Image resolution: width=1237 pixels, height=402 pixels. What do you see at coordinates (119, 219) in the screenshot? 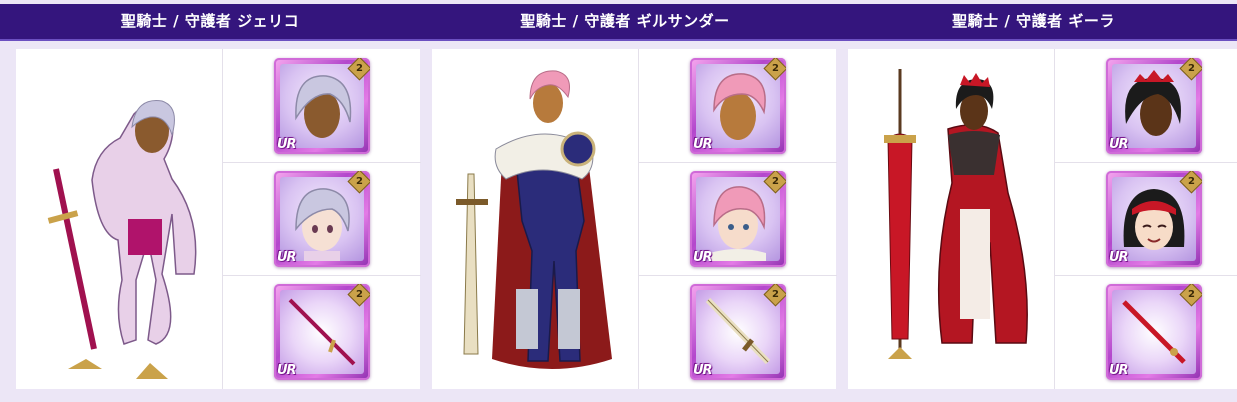
I see `character-portrait-jericho` at bounding box center [119, 219].